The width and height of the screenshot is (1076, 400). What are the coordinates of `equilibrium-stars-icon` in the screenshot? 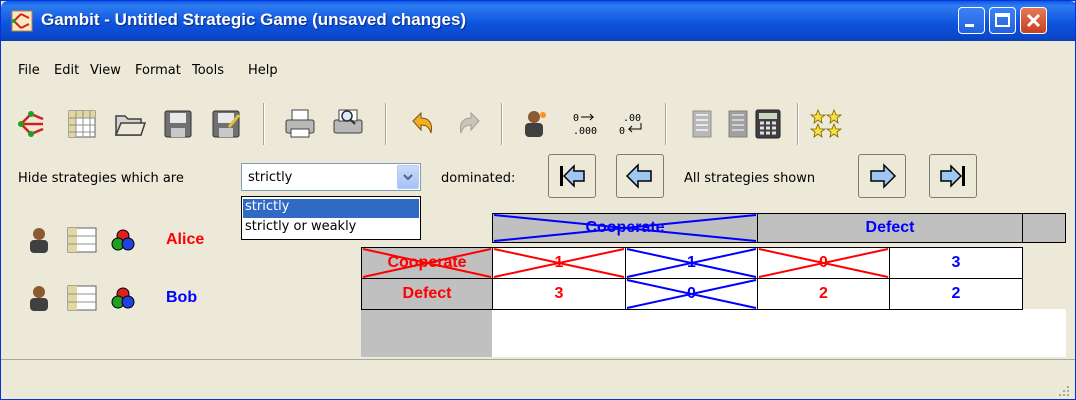 It's located at (826, 124).